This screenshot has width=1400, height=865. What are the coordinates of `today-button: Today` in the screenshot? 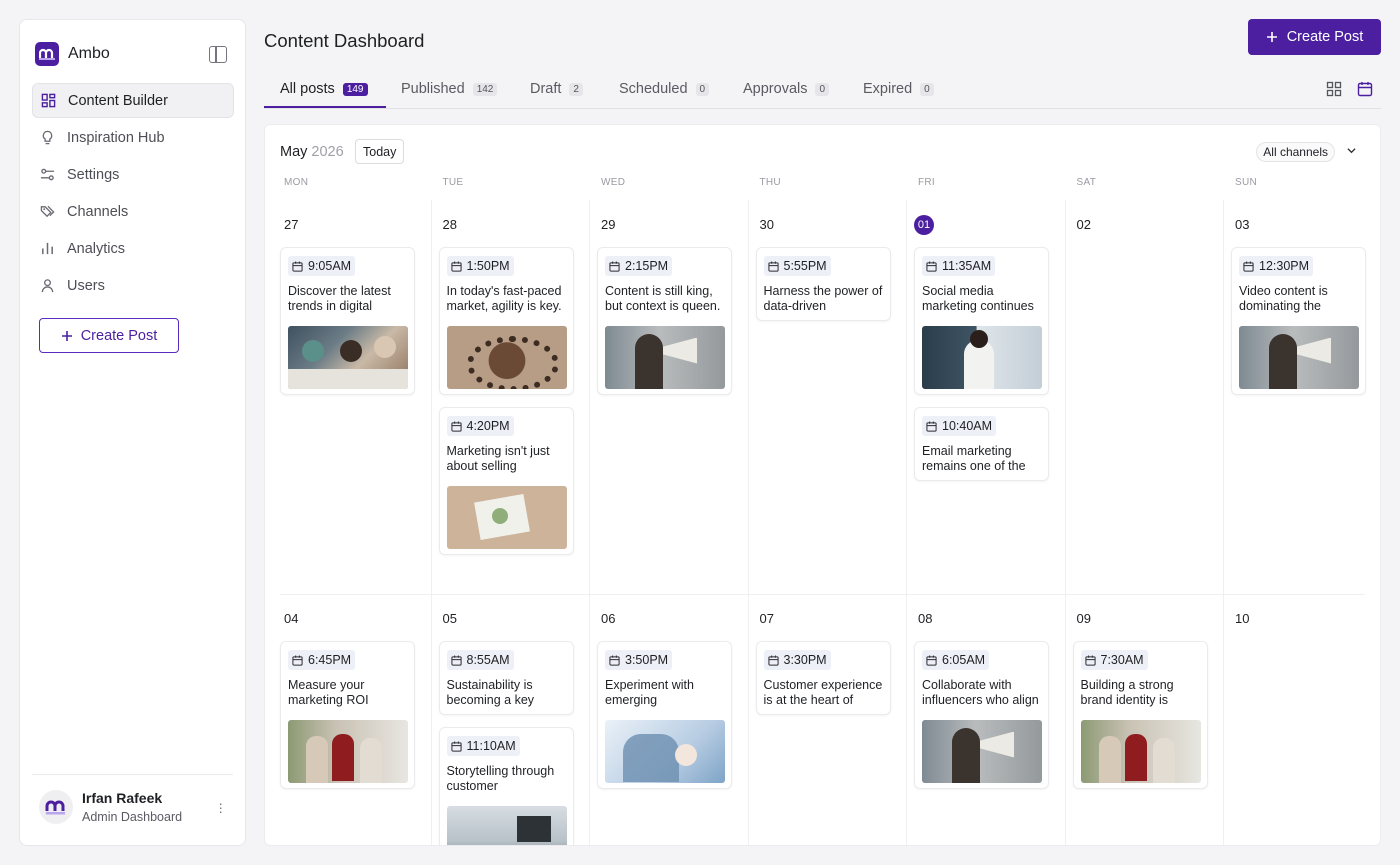 It's located at (380, 151).